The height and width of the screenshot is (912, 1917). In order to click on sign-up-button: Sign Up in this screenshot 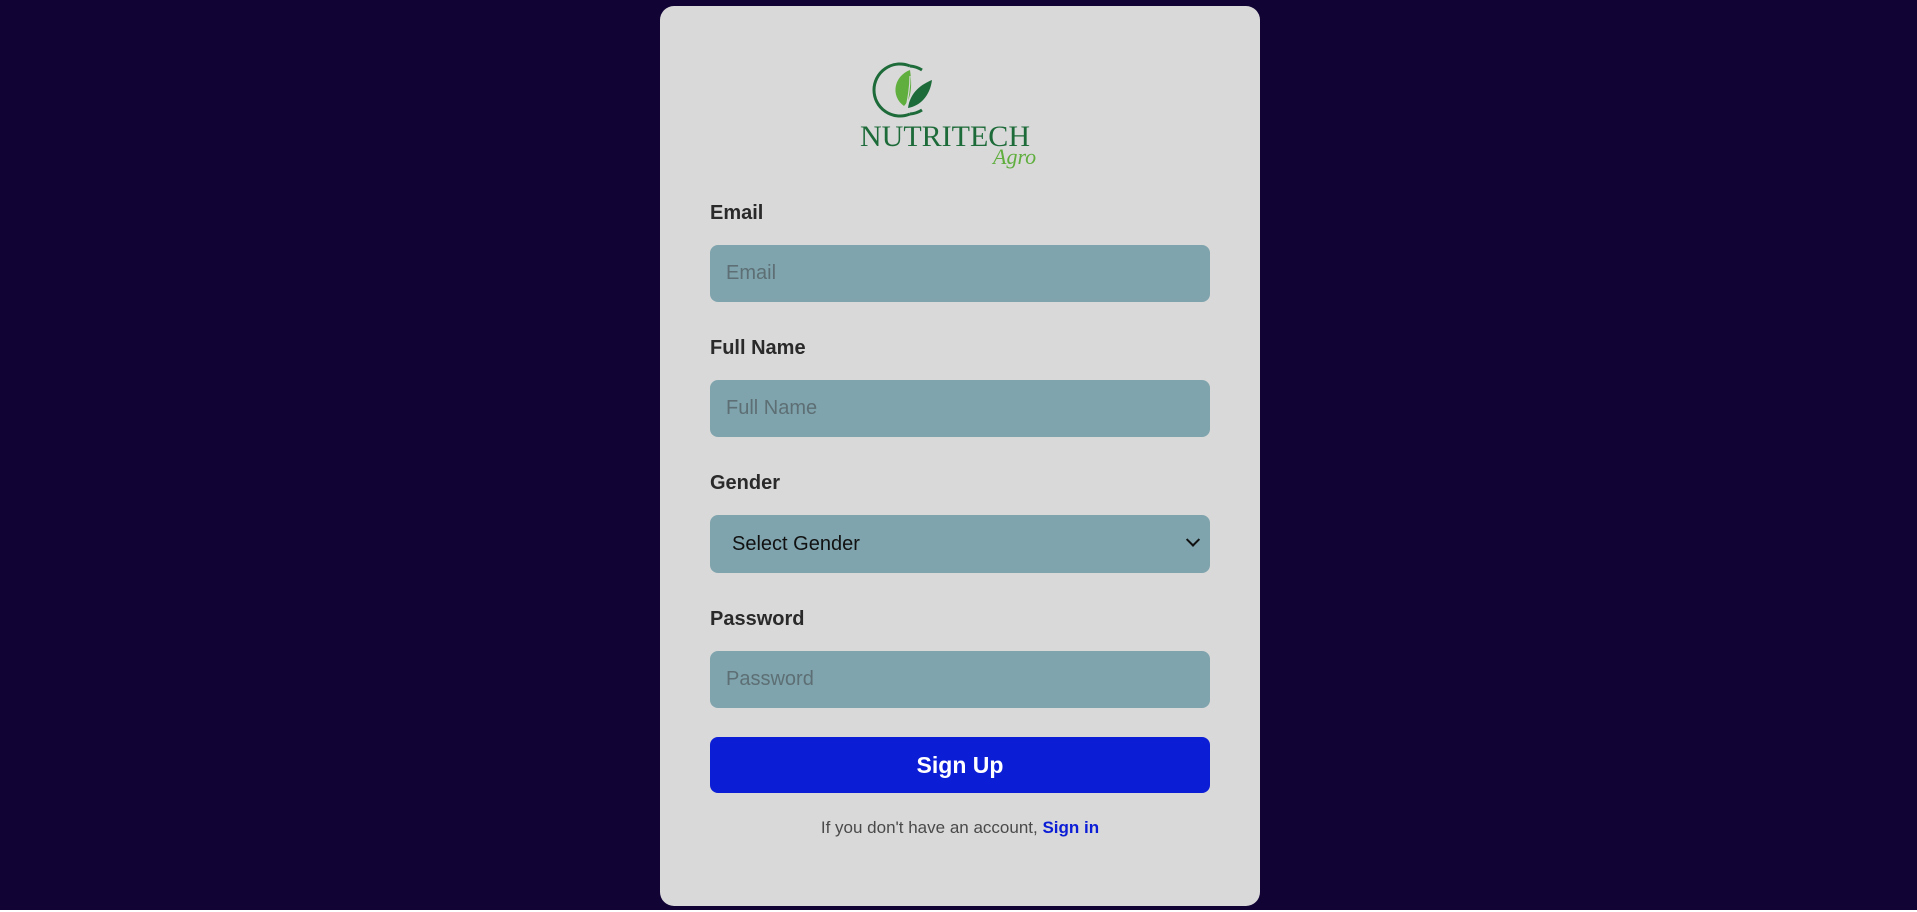, I will do `click(960, 765)`.